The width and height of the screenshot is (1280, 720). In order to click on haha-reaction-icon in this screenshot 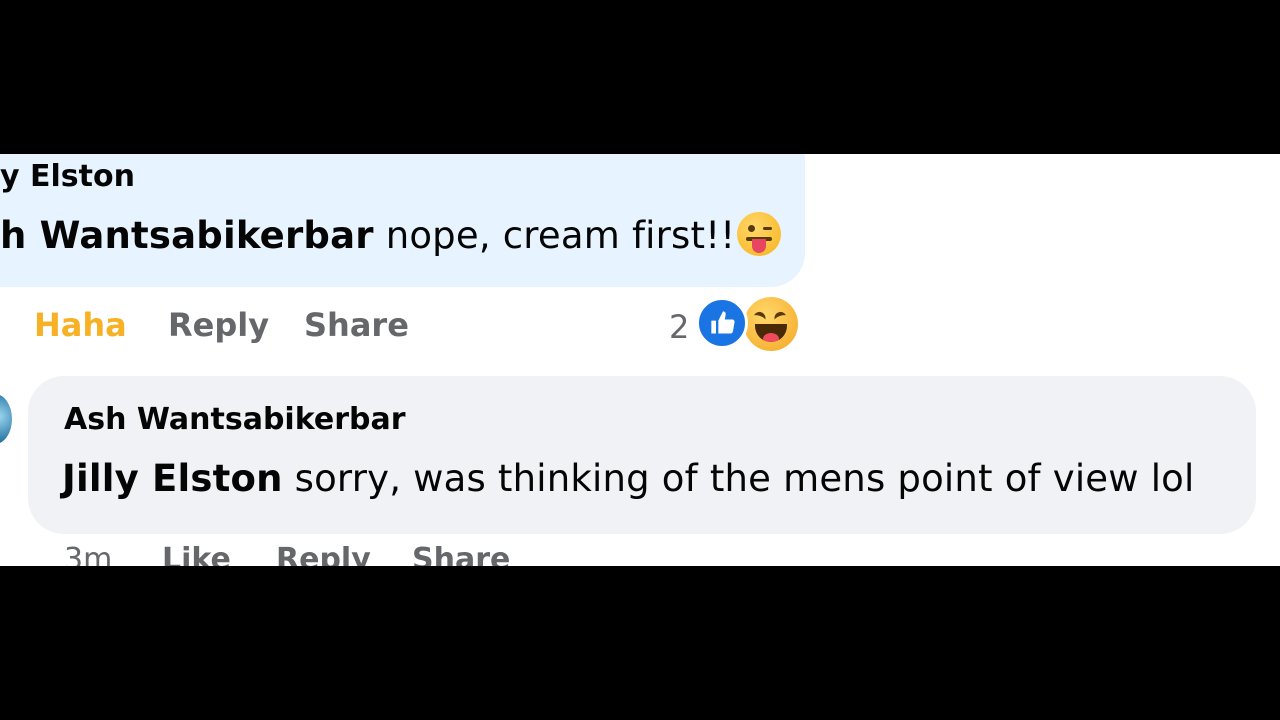, I will do `click(771, 324)`.